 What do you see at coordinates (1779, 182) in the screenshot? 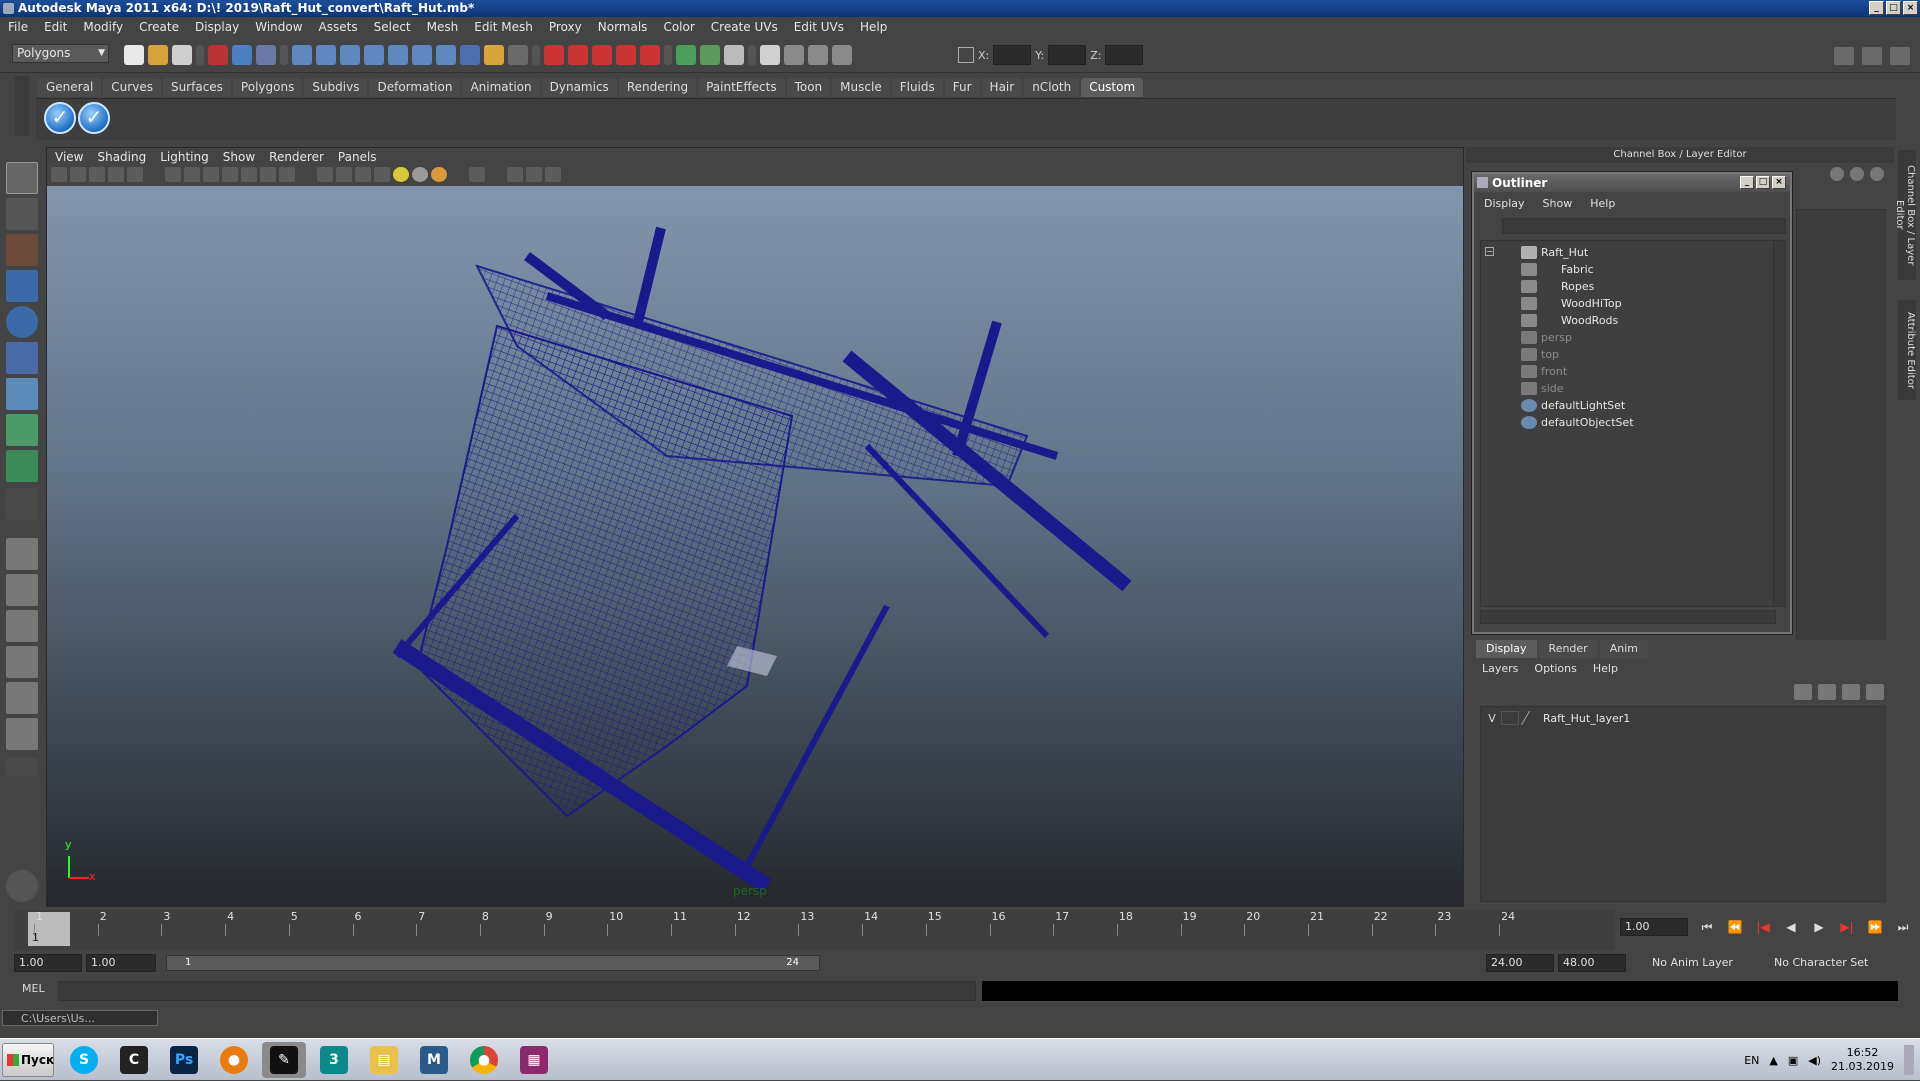
I see `outliner-close-button: ×` at bounding box center [1779, 182].